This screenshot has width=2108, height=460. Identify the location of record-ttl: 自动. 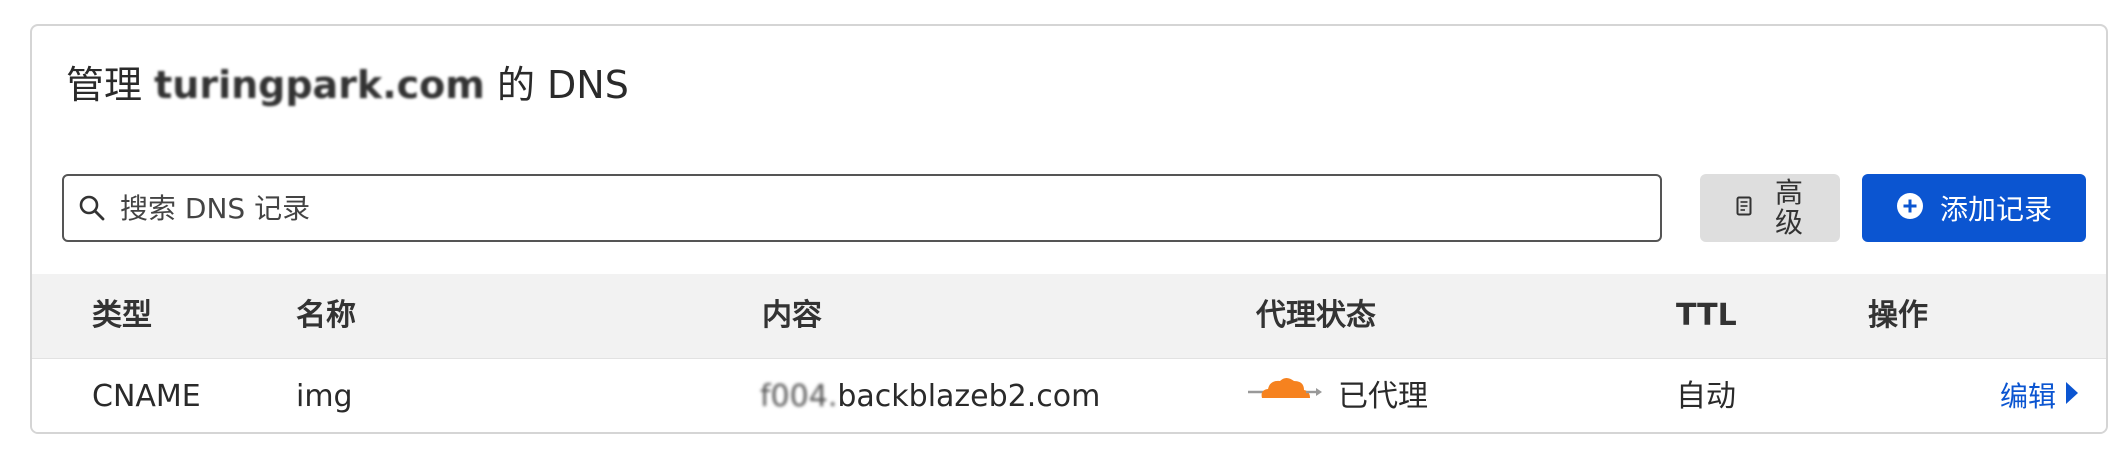
(1706, 396).